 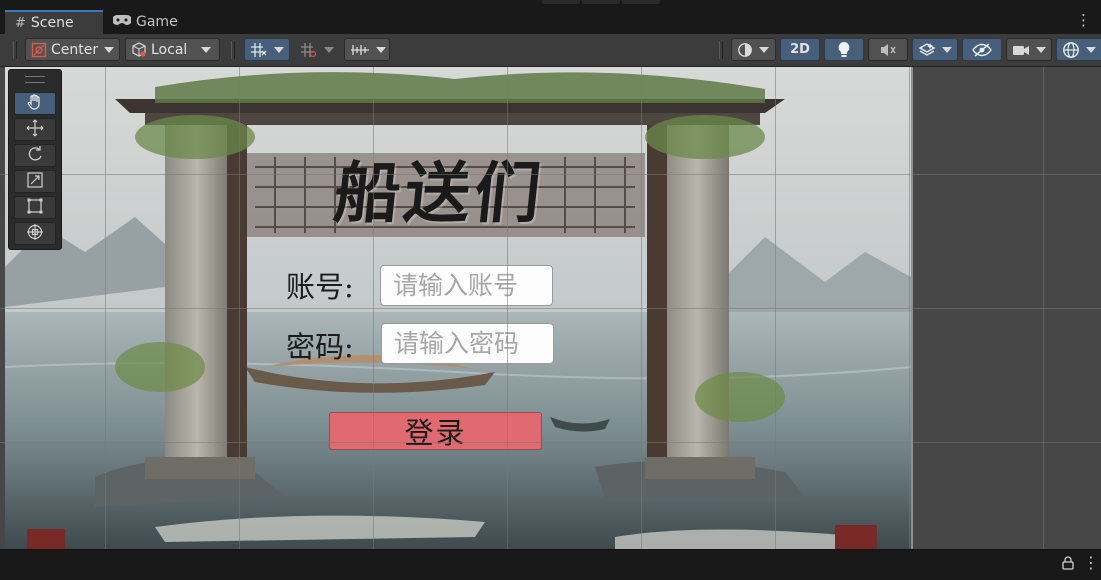 I want to click on tab-scene: # Scene, so click(x=54, y=22).